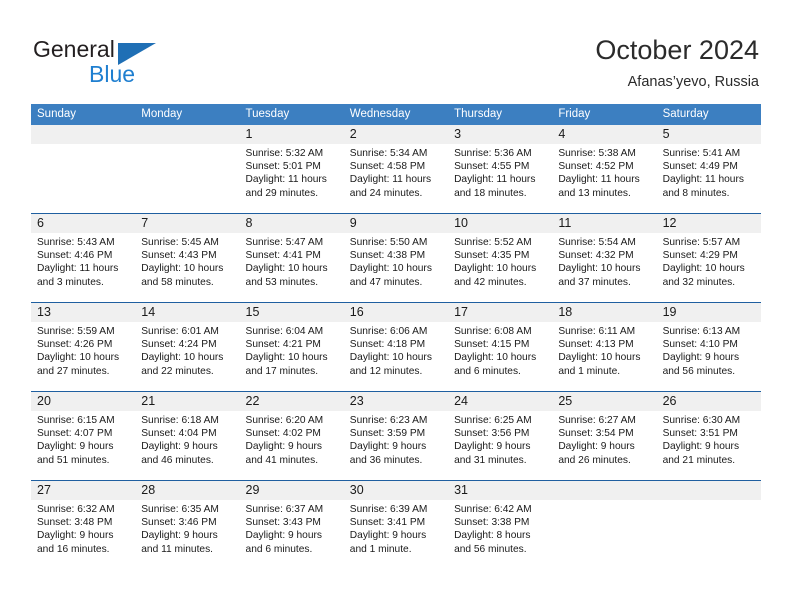 Image resolution: width=792 pixels, height=612 pixels. I want to click on sunset-text: Sunset: 4:21 PM, so click(283, 345).